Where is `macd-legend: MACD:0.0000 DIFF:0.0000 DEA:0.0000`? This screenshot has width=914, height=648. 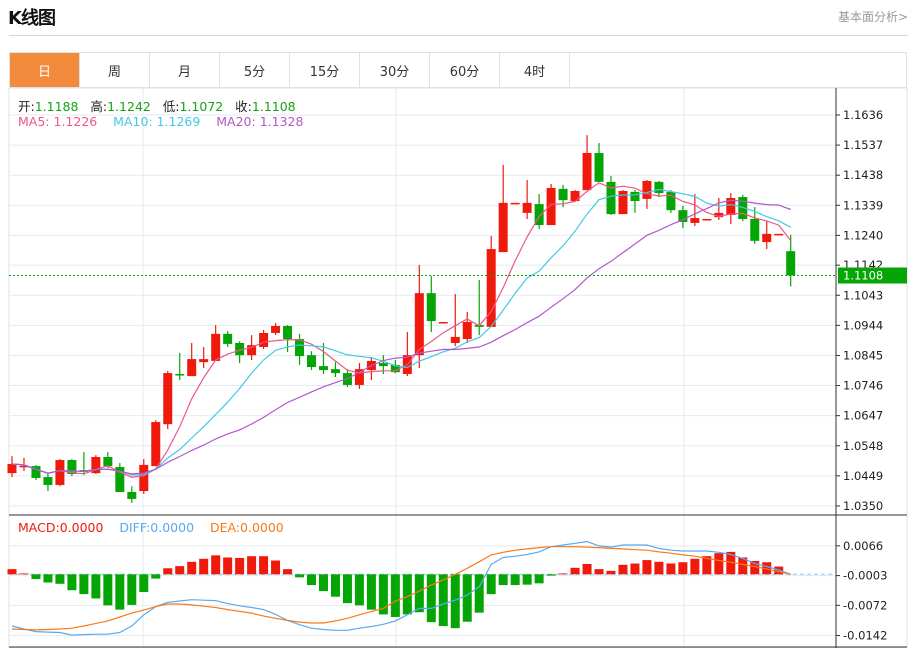
macd-legend: MACD:0.0000 DIFF:0.0000 DEA:0.0000 is located at coordinates (151, 527).